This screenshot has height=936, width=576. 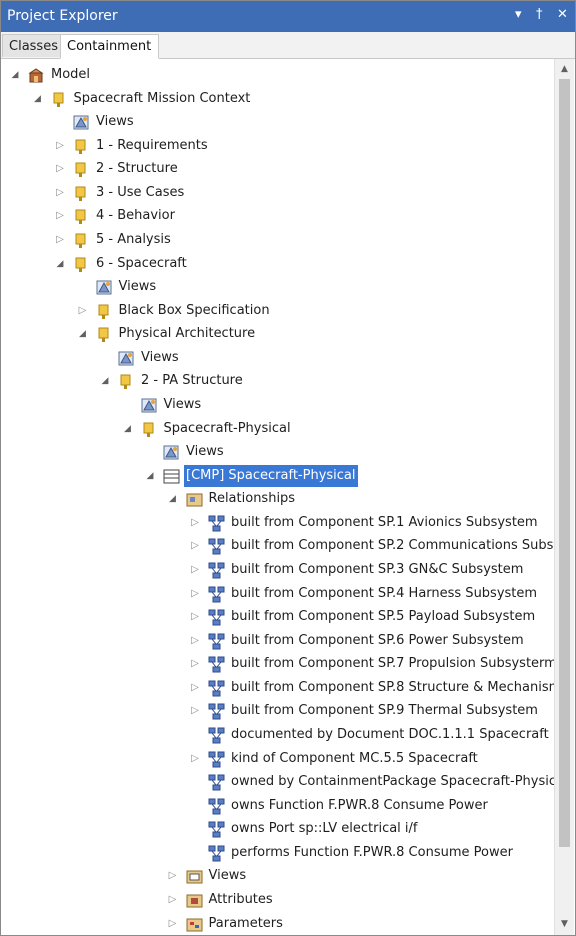 I want to click on tree-node: owns Port sp::LV electrical i/f, so click(x=277, y=829).